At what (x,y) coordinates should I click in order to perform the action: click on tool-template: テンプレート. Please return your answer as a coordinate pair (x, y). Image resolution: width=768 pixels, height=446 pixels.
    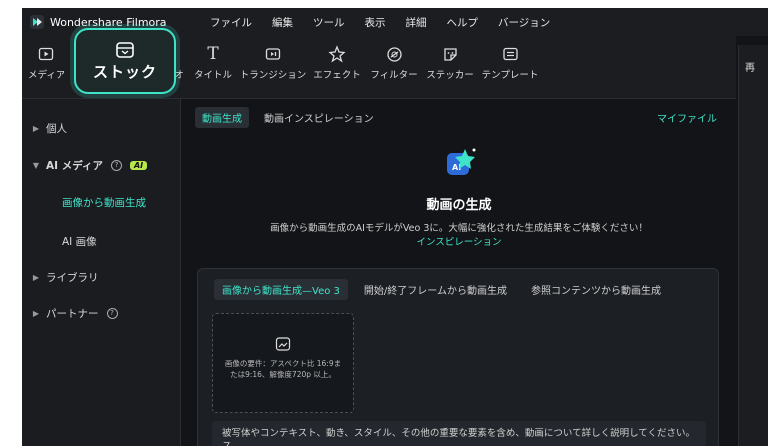
    Looking at the image, I should click on (510, 61).